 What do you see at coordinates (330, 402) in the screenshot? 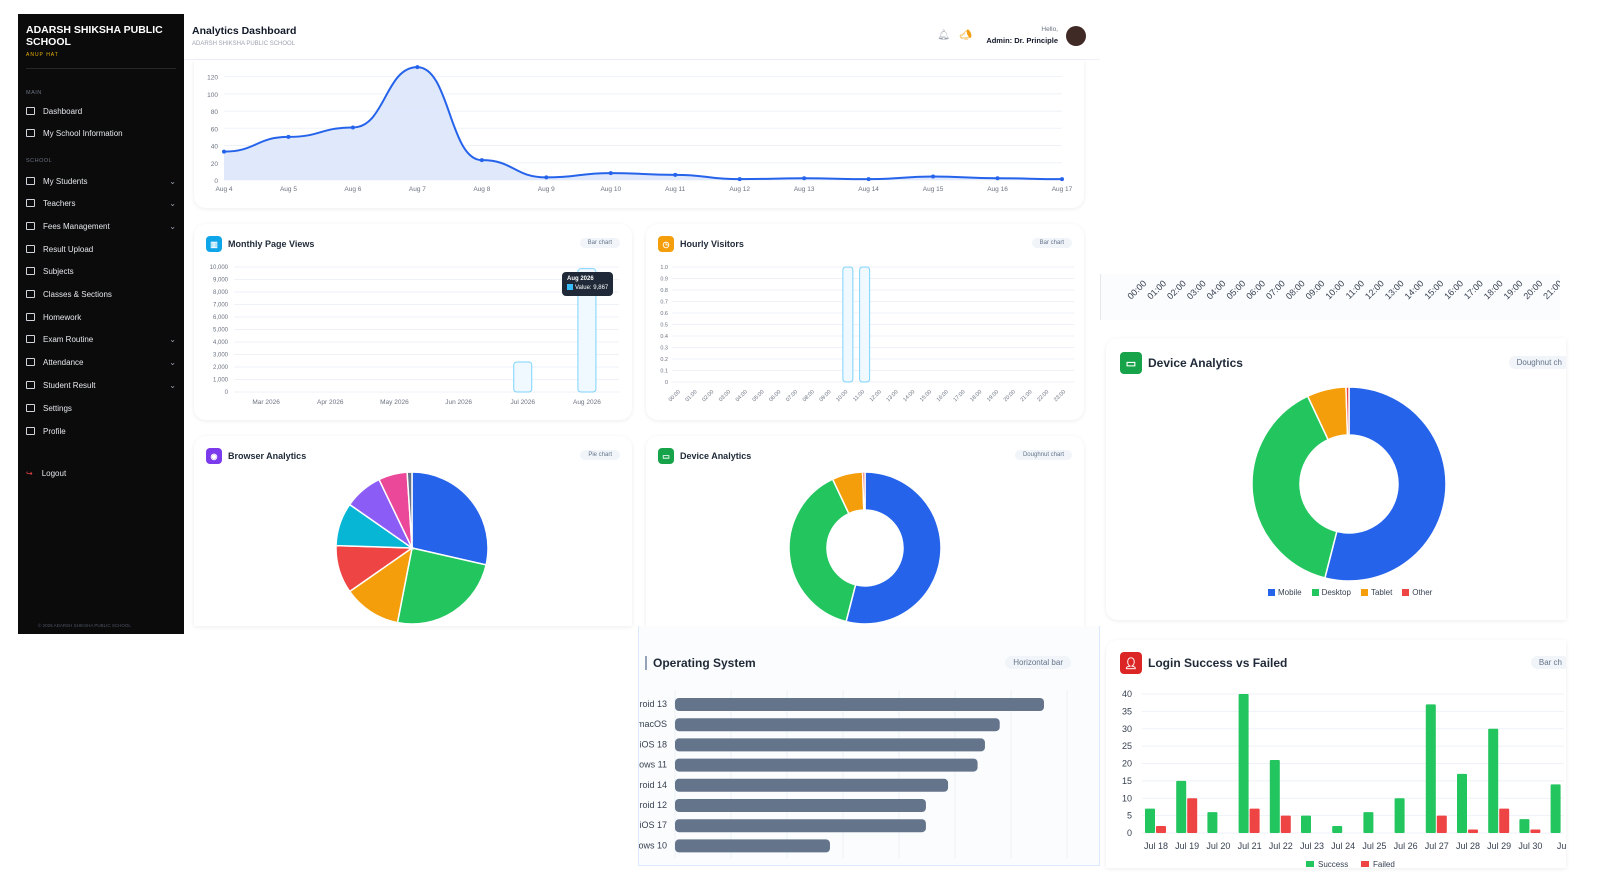
I see `x-tick-label: Apr 2026` at bounding box center [330, 402].